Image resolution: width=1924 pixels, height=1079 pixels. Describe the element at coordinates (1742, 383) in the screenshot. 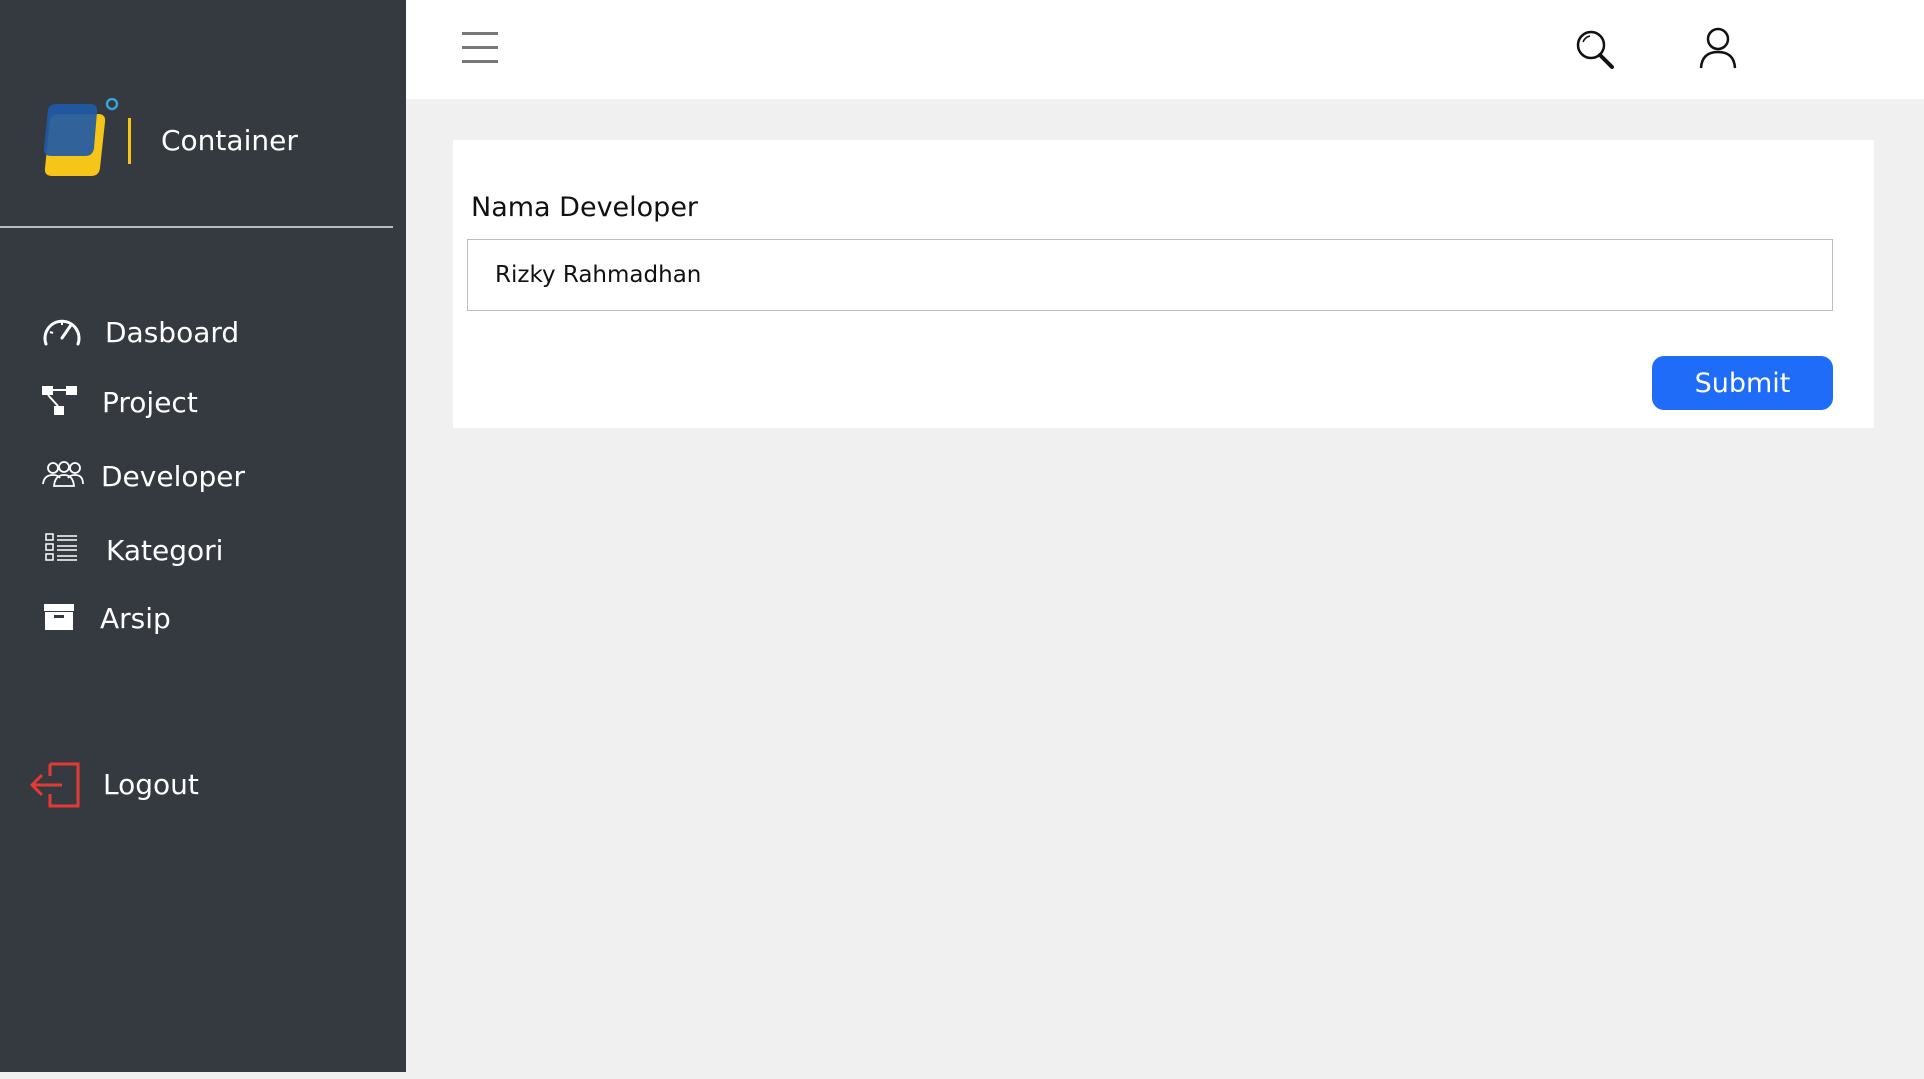

I see `submit-button: Submit` at that location.